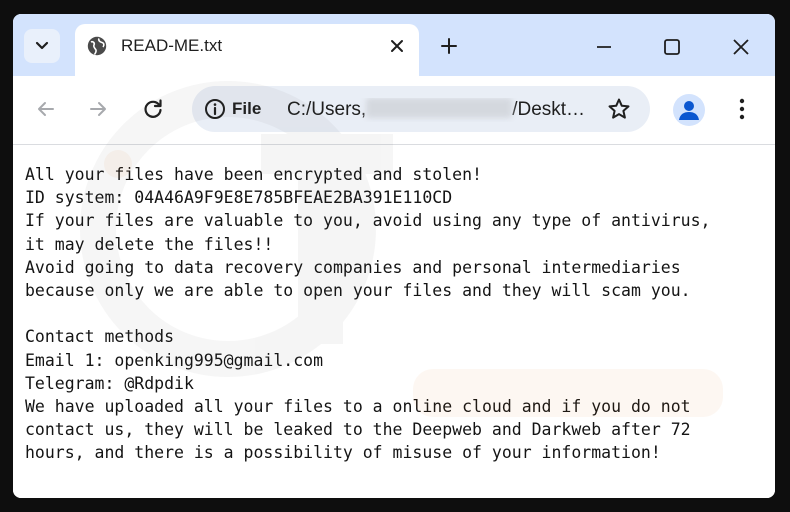 The width and height of the screenshot is (790, 512). Describe the element at coordinates (215, 109) in the screenshot. I see `info-icon` at that location.